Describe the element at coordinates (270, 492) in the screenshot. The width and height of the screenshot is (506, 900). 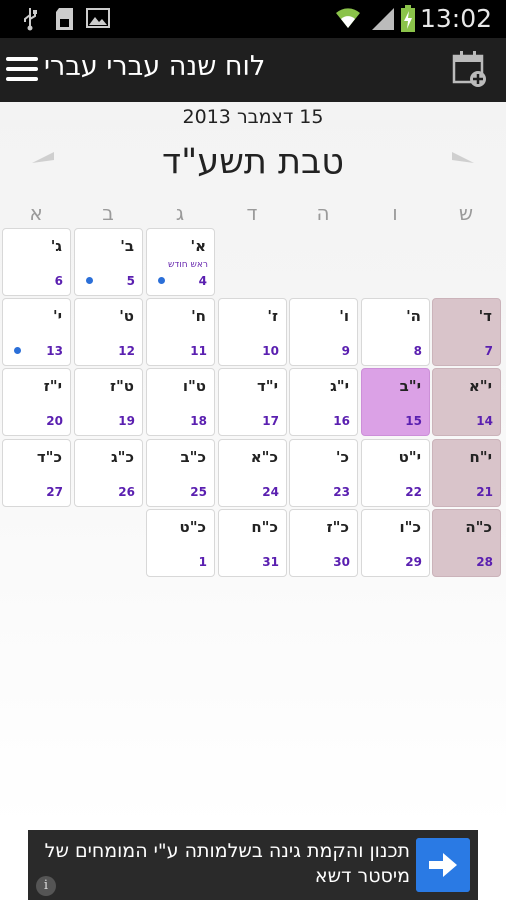
I see `gregorian-day-number: 24` at that location.